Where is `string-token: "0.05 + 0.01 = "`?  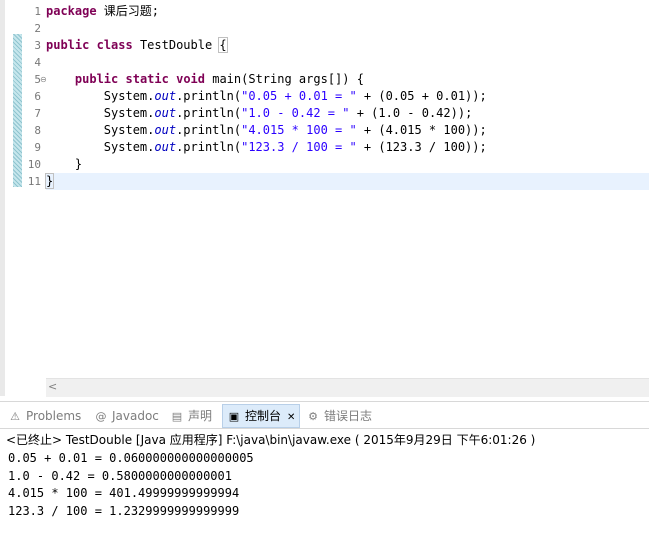
string-token: "0.05 + 0.01 = " is located at coordinates (299, 96).